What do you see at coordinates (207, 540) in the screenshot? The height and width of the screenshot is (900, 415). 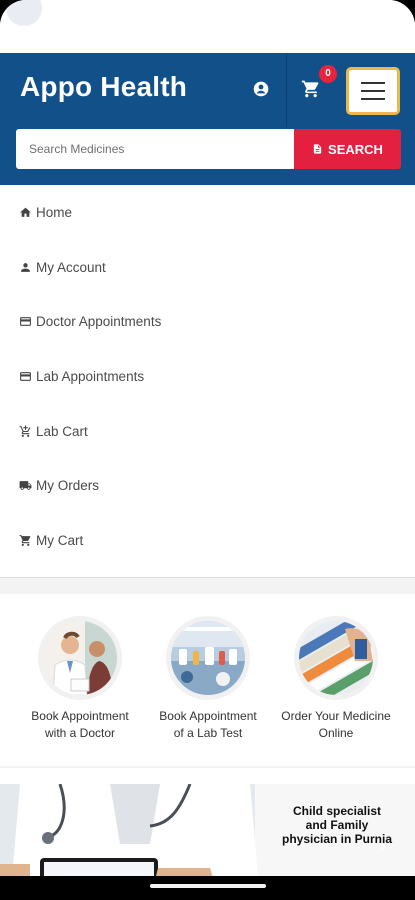 I see `menu-item-my-cart: My Cart` at bounding box center [207, 540].